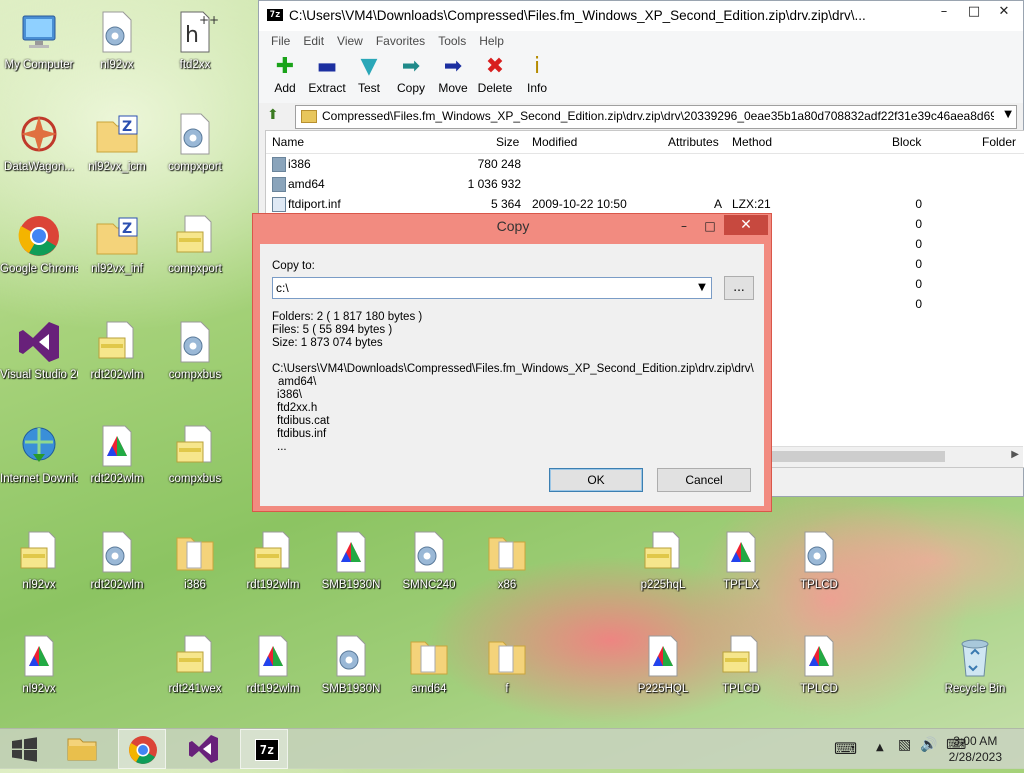  What do you see at coordinates (285, 75) in the screenshot?
I see `add-button: ✚ Add` at bounding box center [285, 75].